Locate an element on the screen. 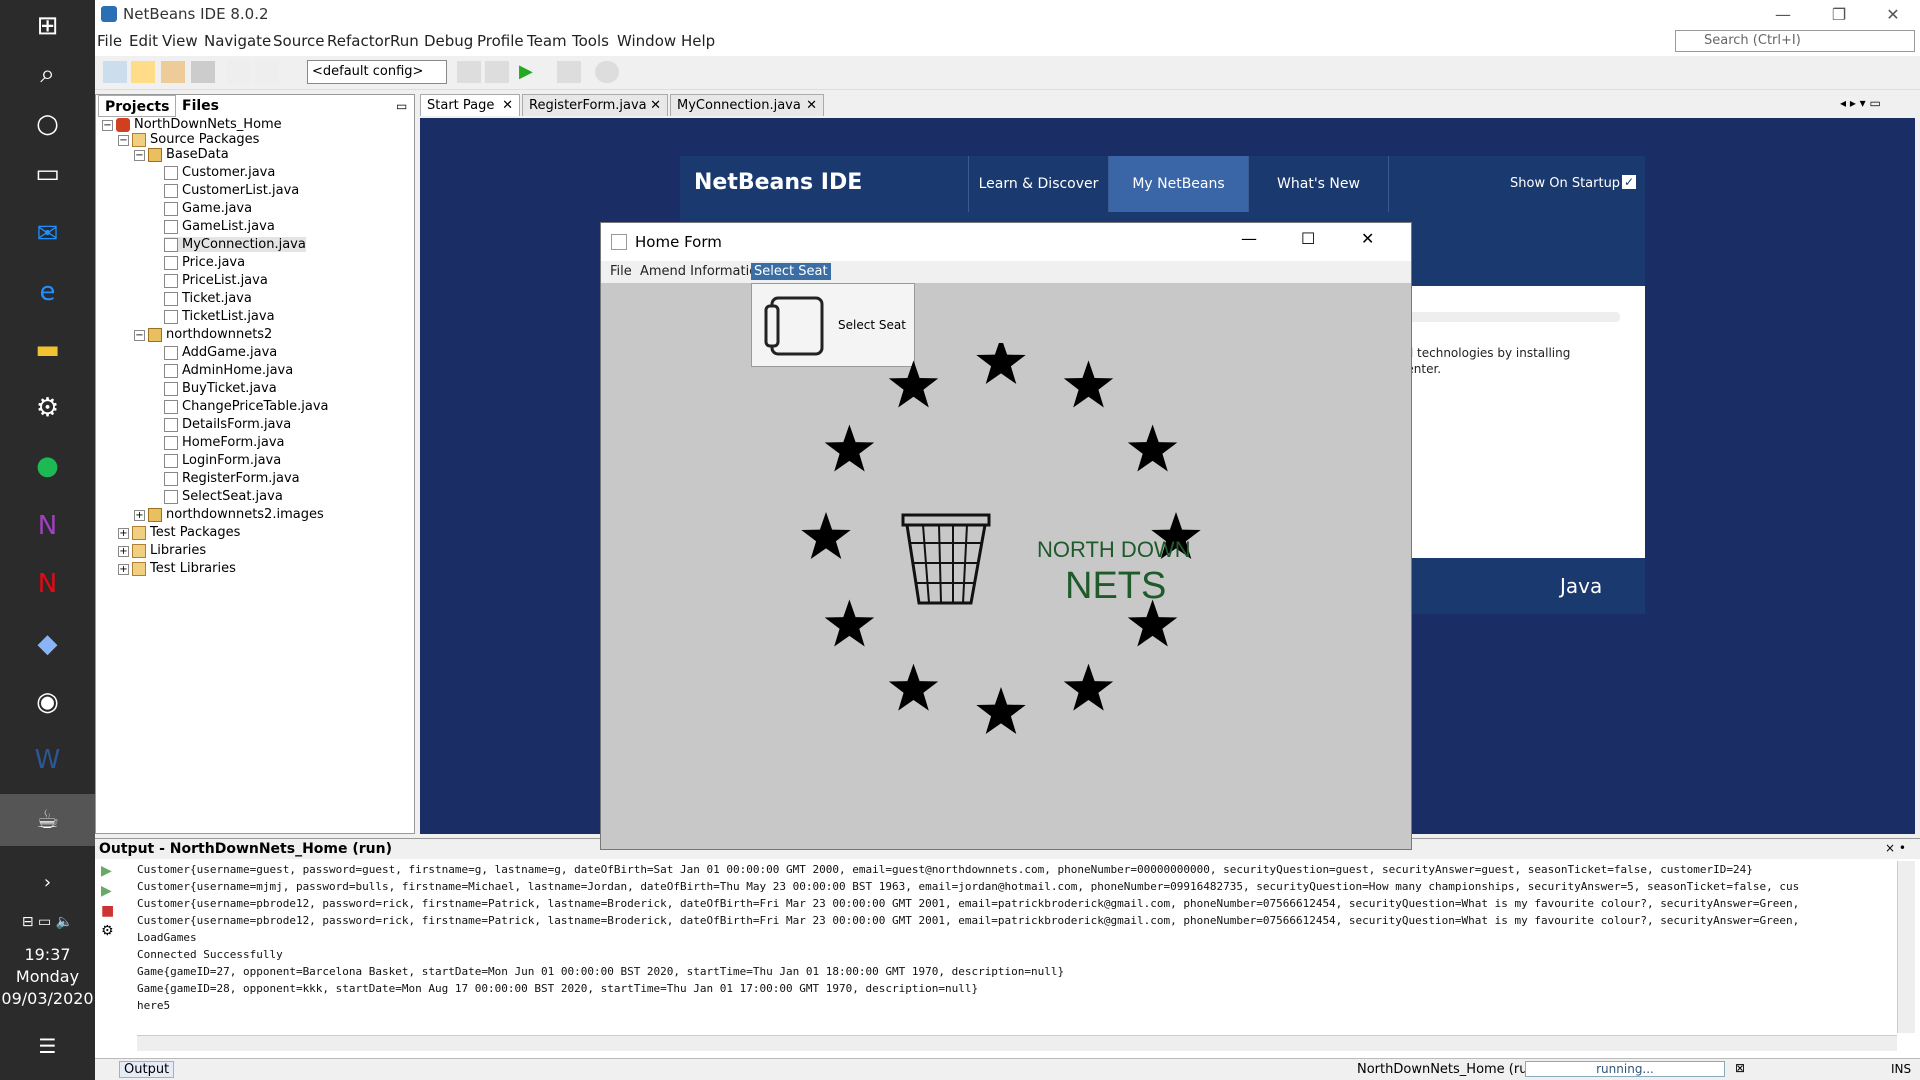 The image size is (1920, 1080). stop-icon: ■ is located at coordinates (107, 911).